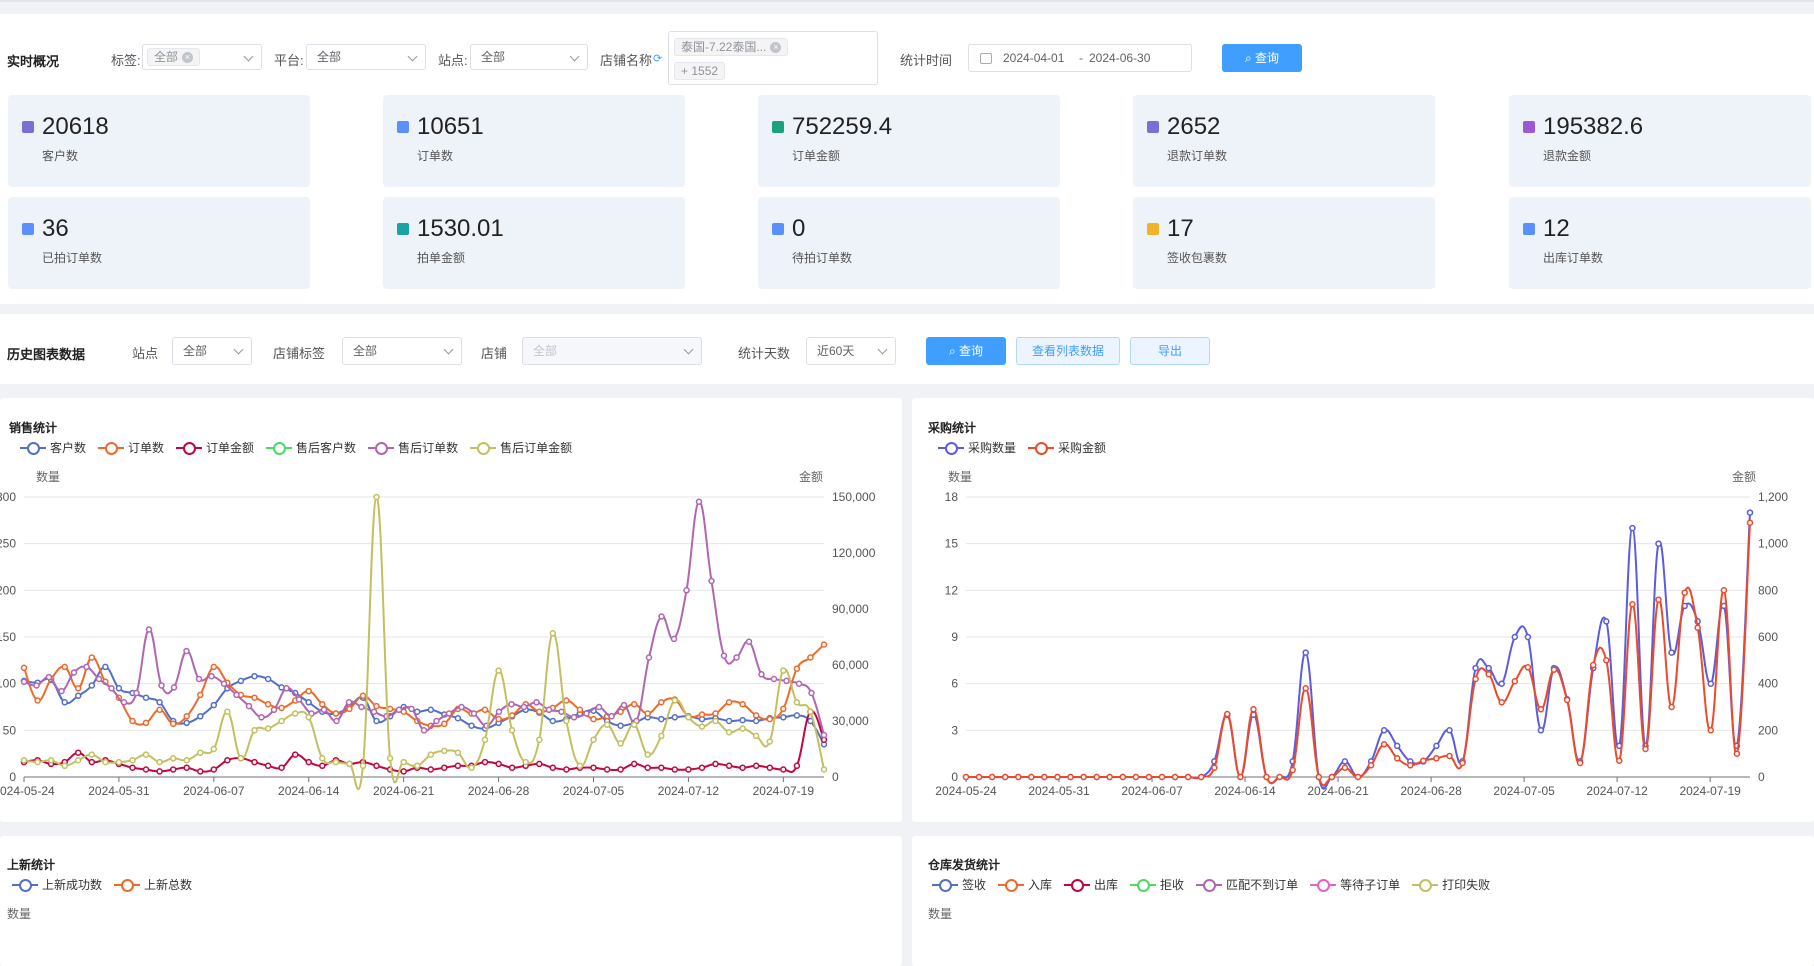  Describe the element at coordinates (1358, 651) in the screenshot. I see `series-line` at that location.